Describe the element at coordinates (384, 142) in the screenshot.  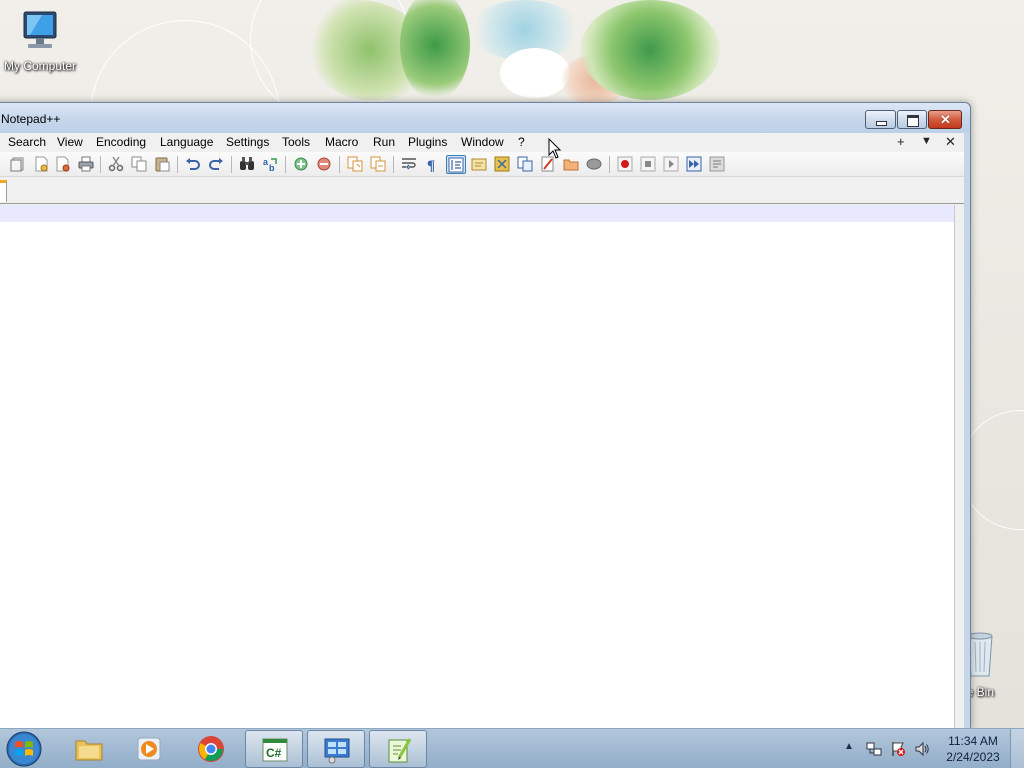
I see `menu-run: Run` at that location.